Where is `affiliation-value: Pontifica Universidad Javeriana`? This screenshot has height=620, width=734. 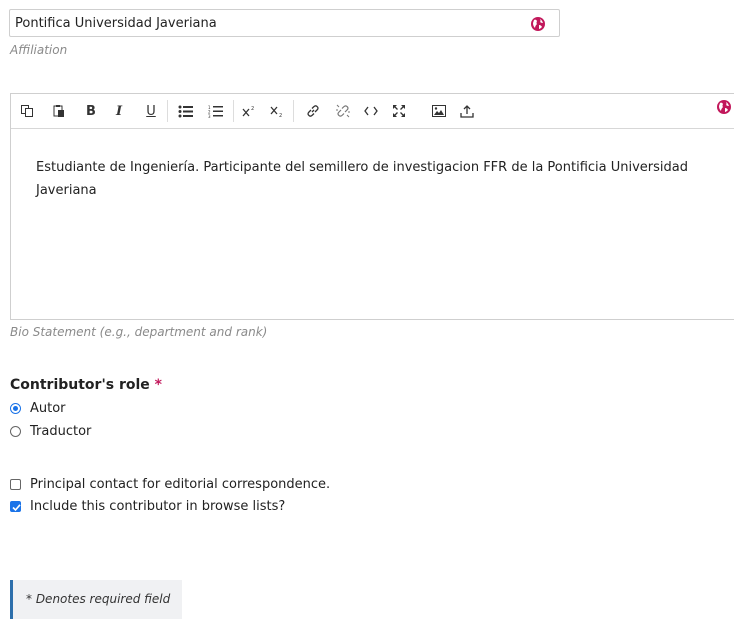 affiliation-value: Pontifica Universidad Javeriana is located at coordinates (116, 23).